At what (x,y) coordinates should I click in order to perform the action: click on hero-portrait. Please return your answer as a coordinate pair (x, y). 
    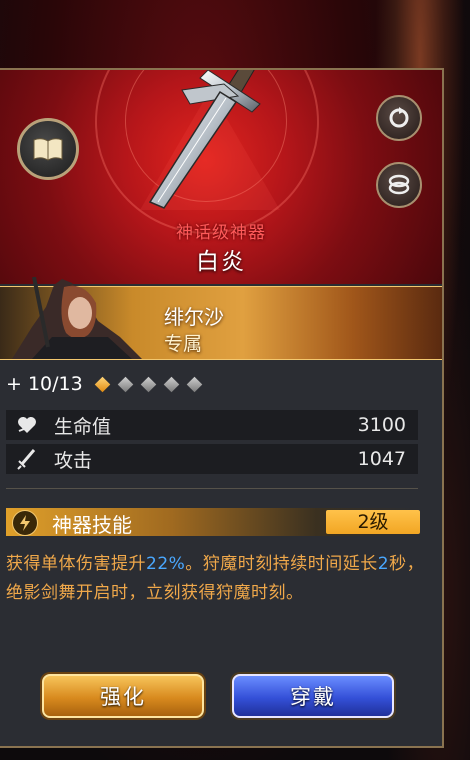
    Looking at the image, I should click on (77, 318).